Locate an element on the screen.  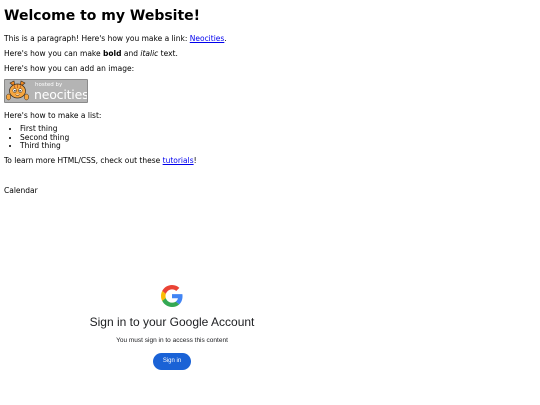
signin-subtitle: You must sign in to access this content is located at coordinates (172, 340).